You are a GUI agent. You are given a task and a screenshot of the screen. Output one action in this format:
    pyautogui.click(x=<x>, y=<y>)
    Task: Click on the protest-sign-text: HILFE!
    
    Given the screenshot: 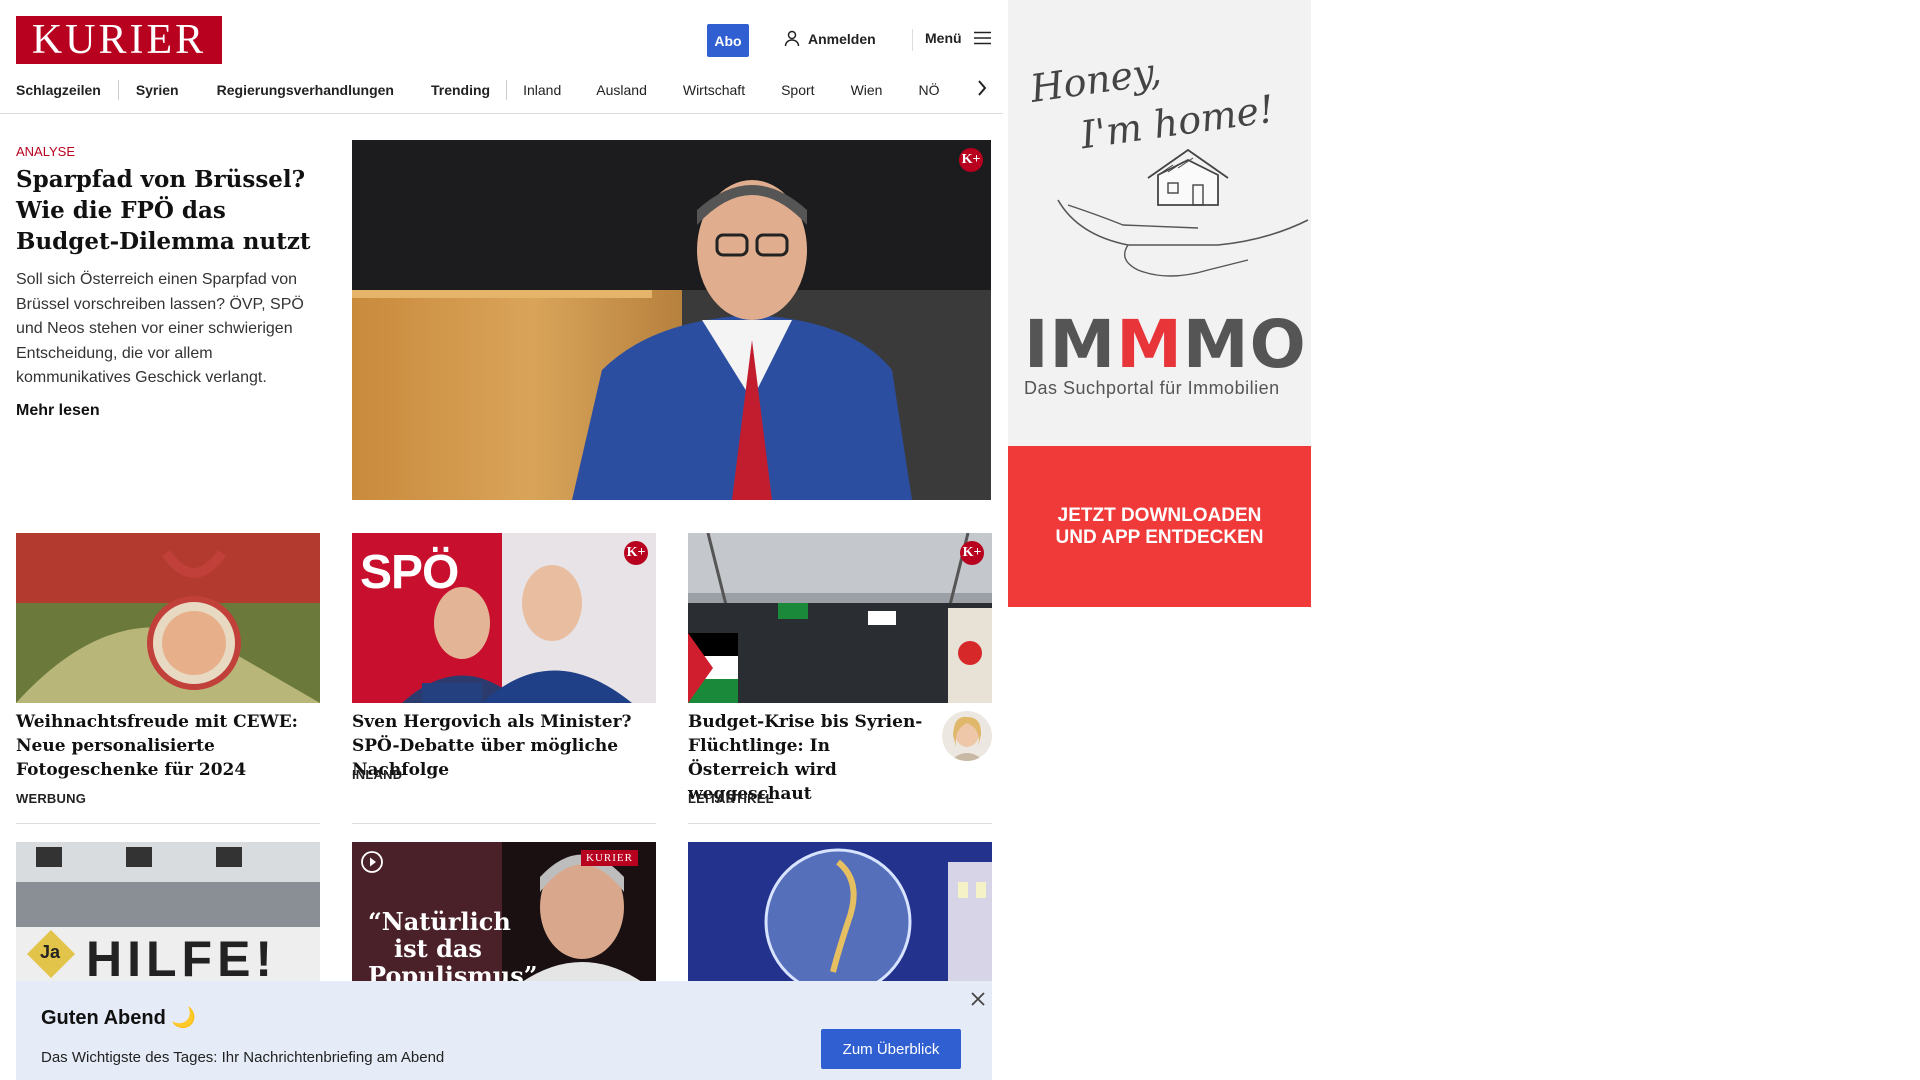 What is the action you would take?
    pyautogui.click(x=182, y=956)
    